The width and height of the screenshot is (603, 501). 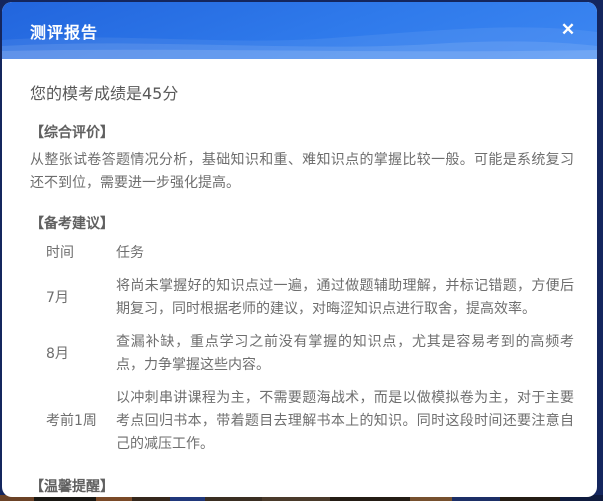 What do you see at coordinates (64, 32) in the screenshot?
I see `dialog-title: 测评报告` at bounding box center [64, 32].